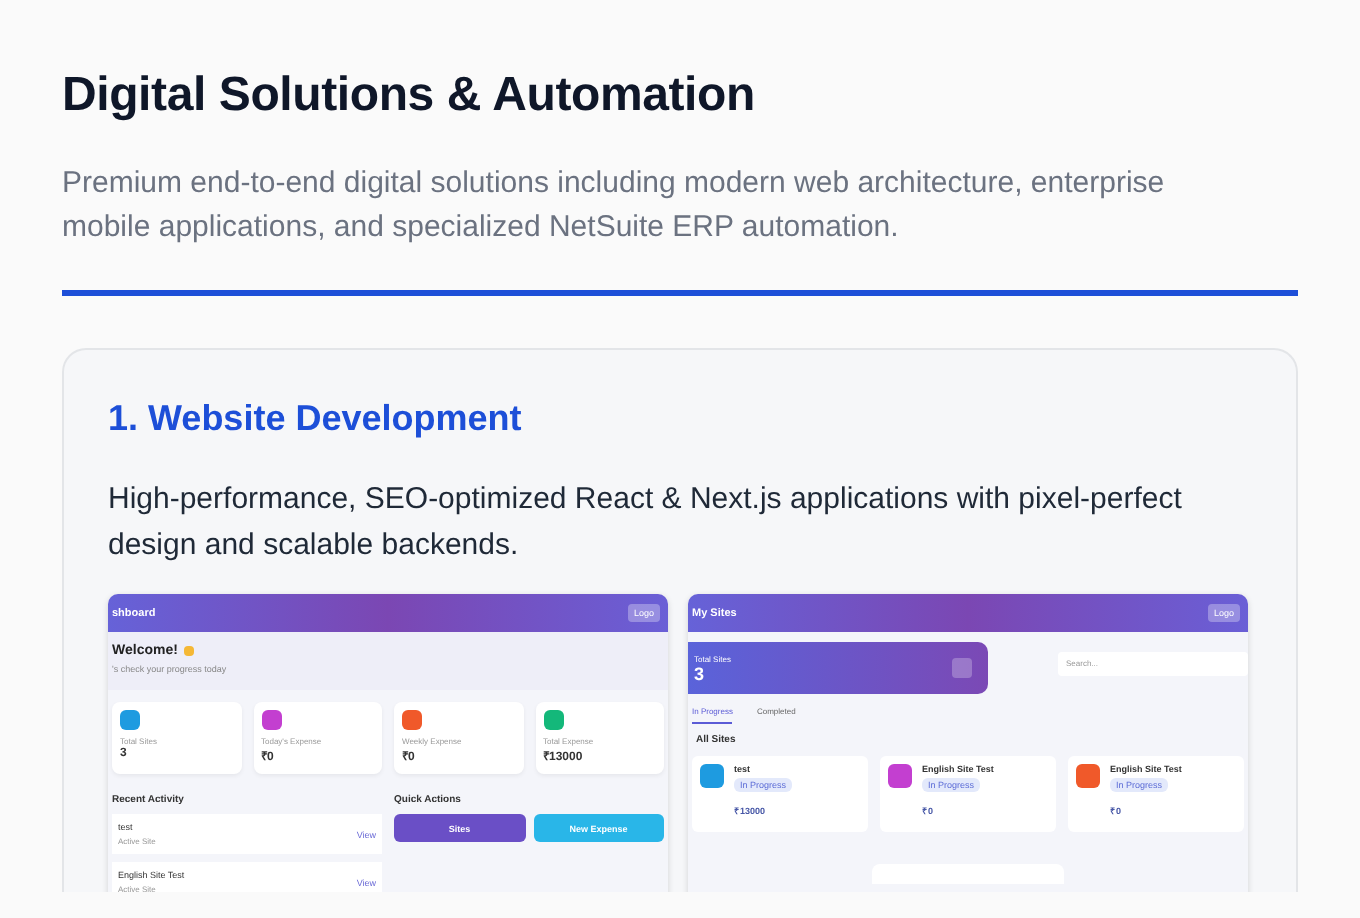 The height and width of the screenshot is (918, 1360). Describe the element at coordinates (409, 96) in the screenshot. I see `page-title: Digital Solutions & Automation` at that location.